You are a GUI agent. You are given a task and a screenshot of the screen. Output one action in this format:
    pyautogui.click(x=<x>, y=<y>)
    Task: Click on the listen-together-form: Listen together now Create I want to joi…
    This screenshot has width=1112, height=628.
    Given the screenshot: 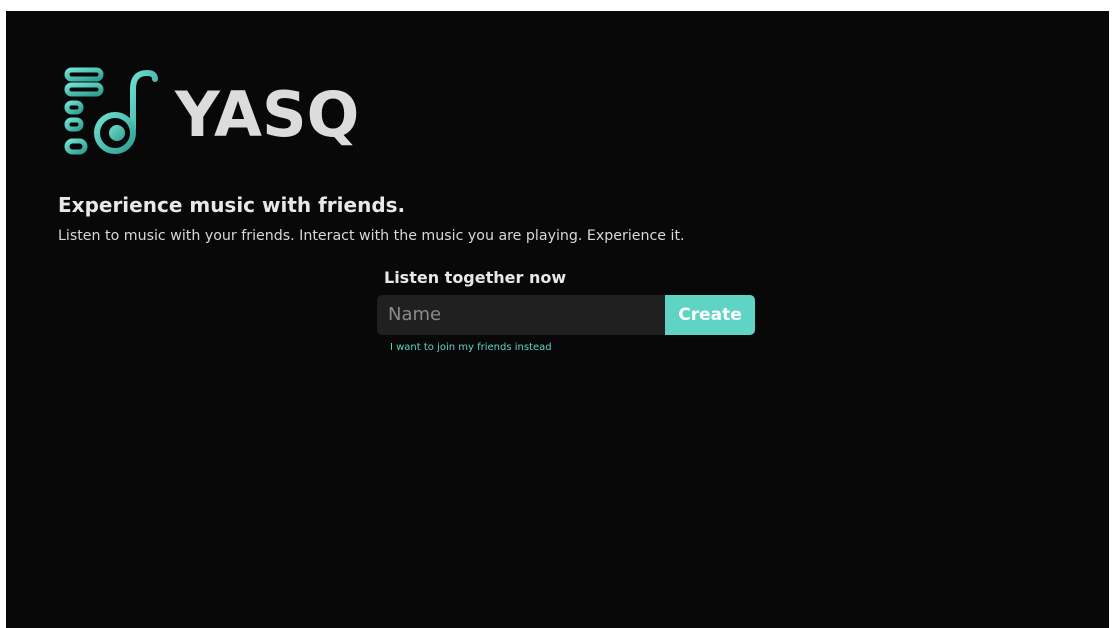 What is the action you would take?
    pyautogui.click(x=567, y=311)
    